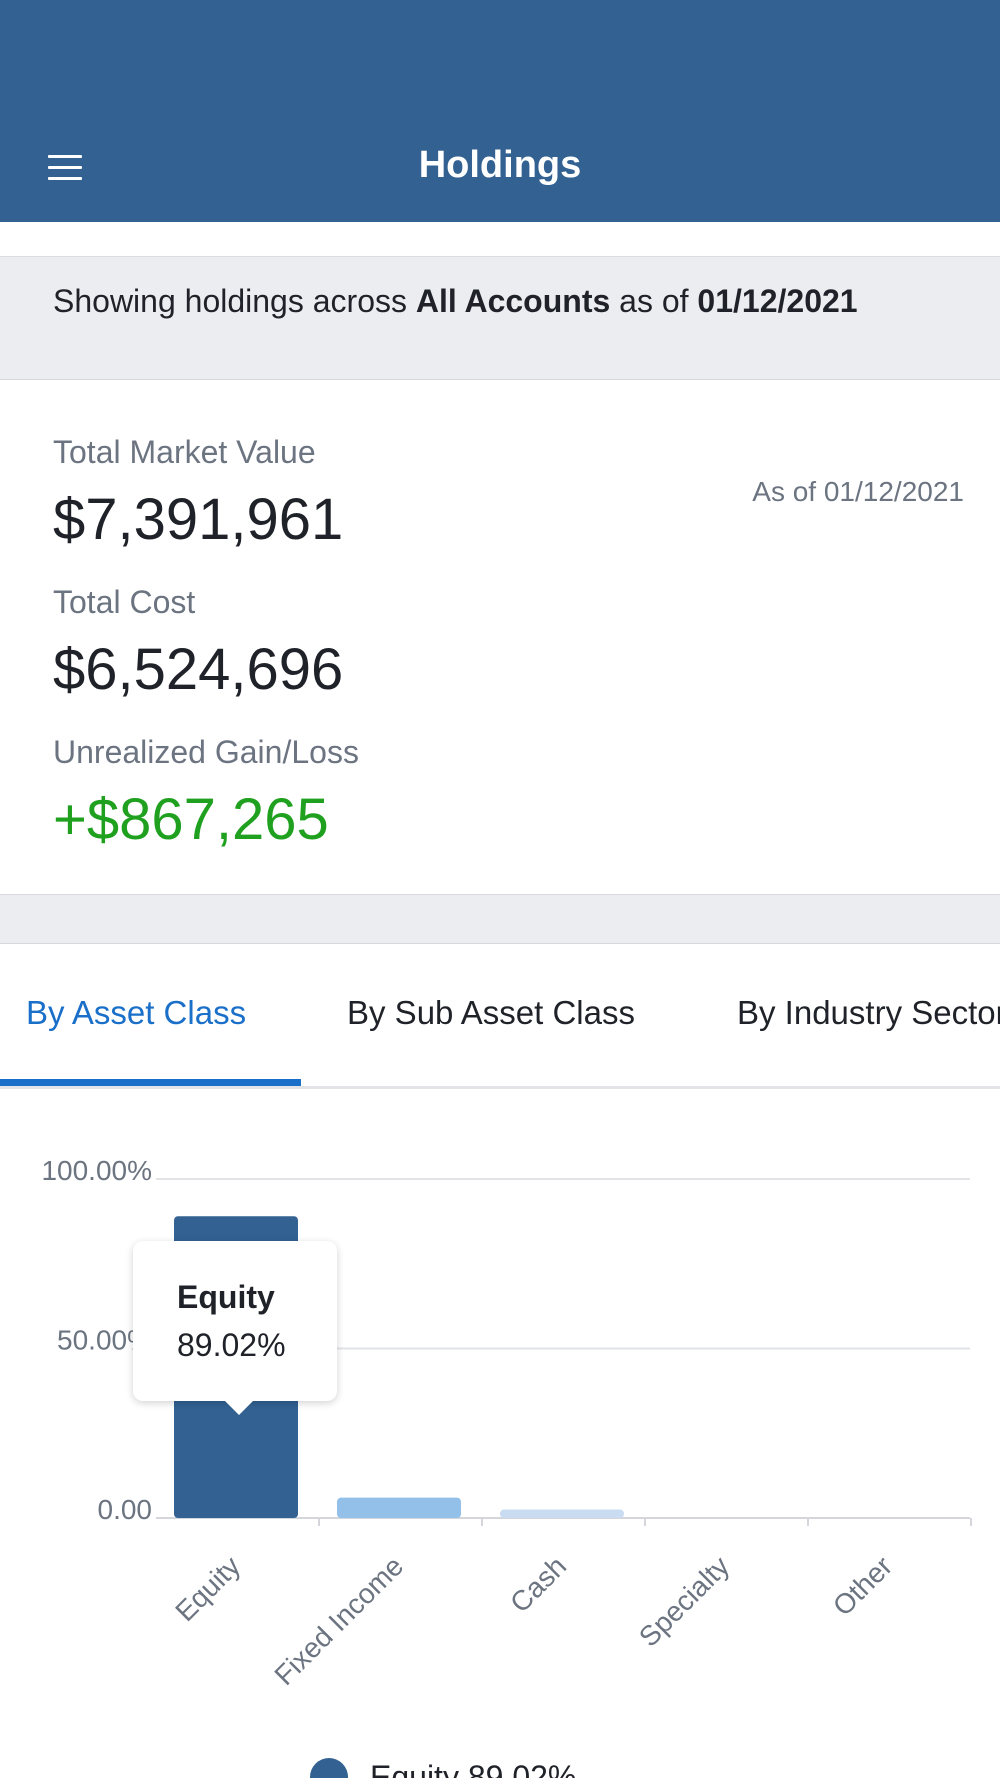 This screenshot has height=1778, width=1000. What do you see at coordinates (206, 752) in the screenshot?
I see `unrealized-gain-loss-label: Unrealized Gain/Loss` at bounding box center [206, 752].